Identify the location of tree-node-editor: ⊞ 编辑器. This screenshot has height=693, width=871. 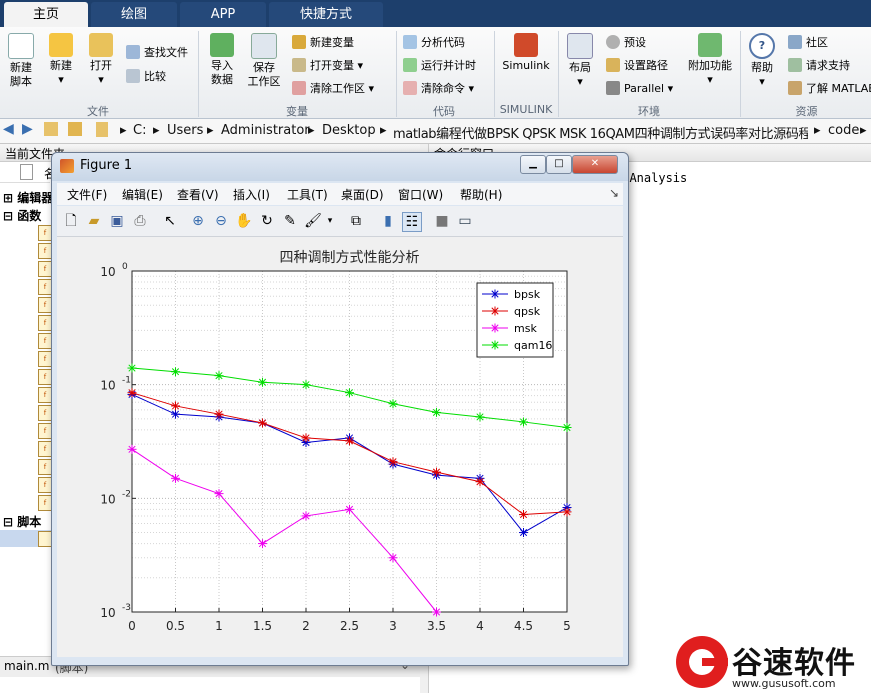
(28, 197).